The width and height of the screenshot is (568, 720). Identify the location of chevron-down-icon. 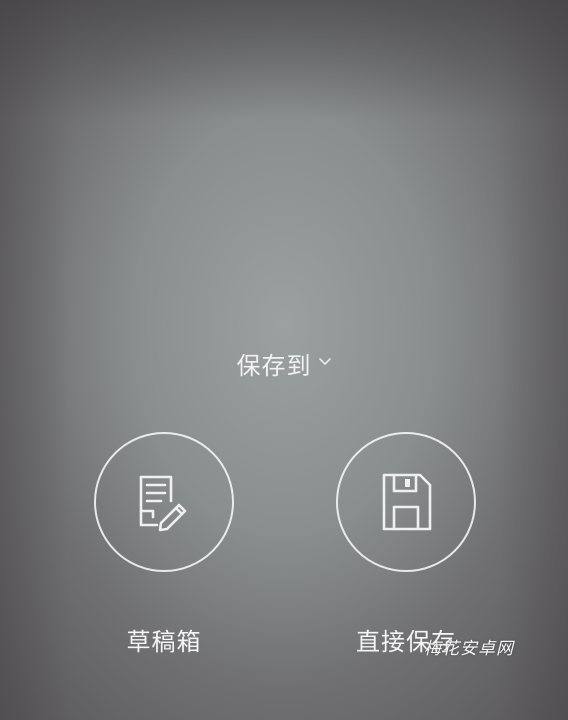
(324, 361).